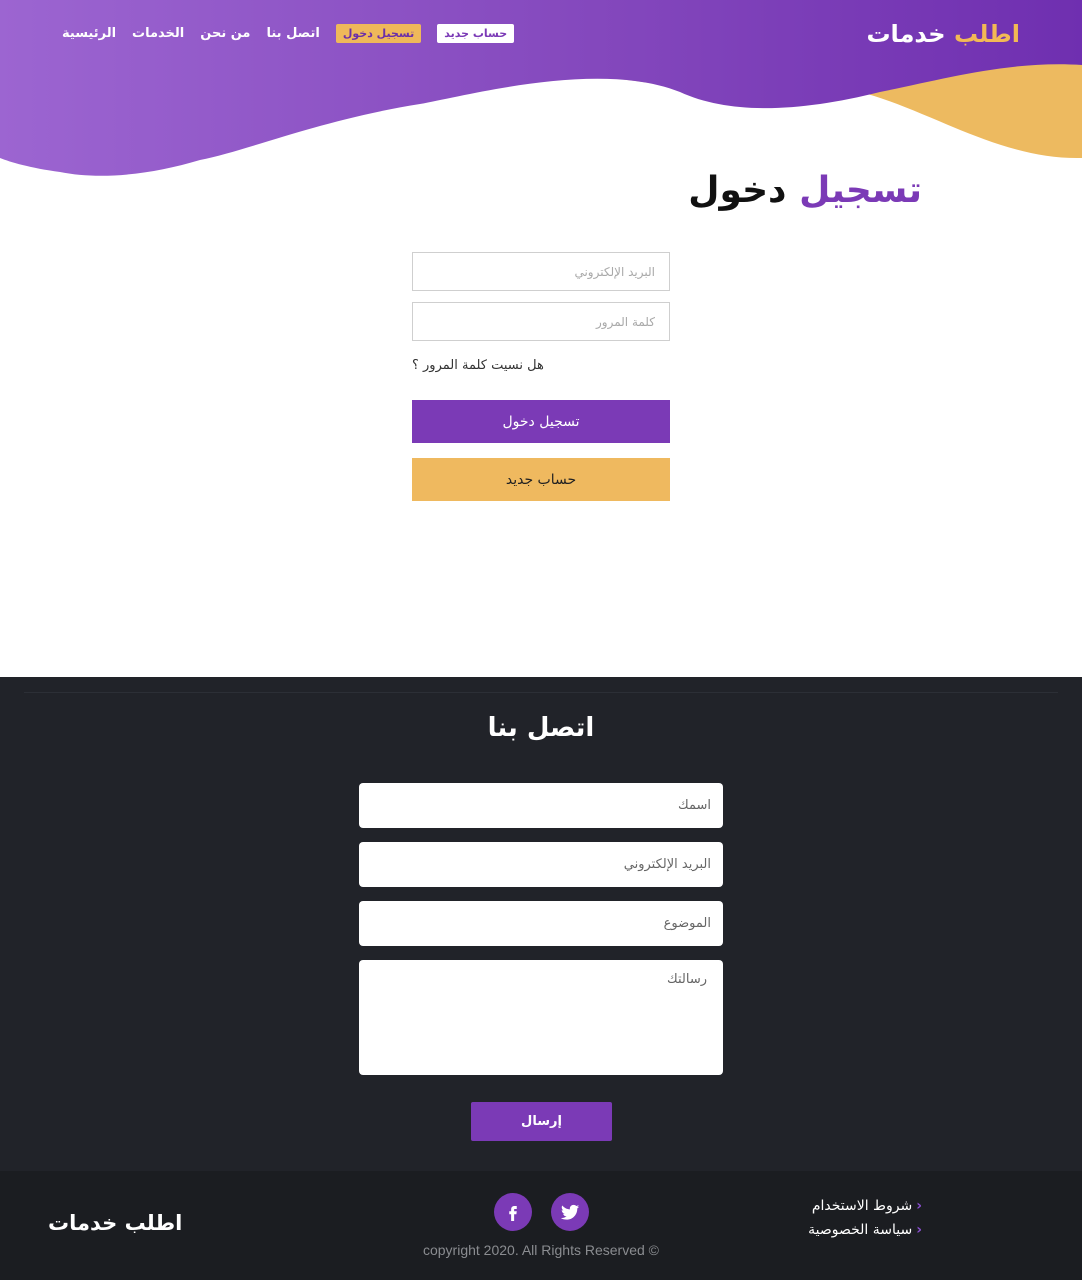  I want to click on footer-link-terms-label: شروط الاستخدام, so click(862, 1206).